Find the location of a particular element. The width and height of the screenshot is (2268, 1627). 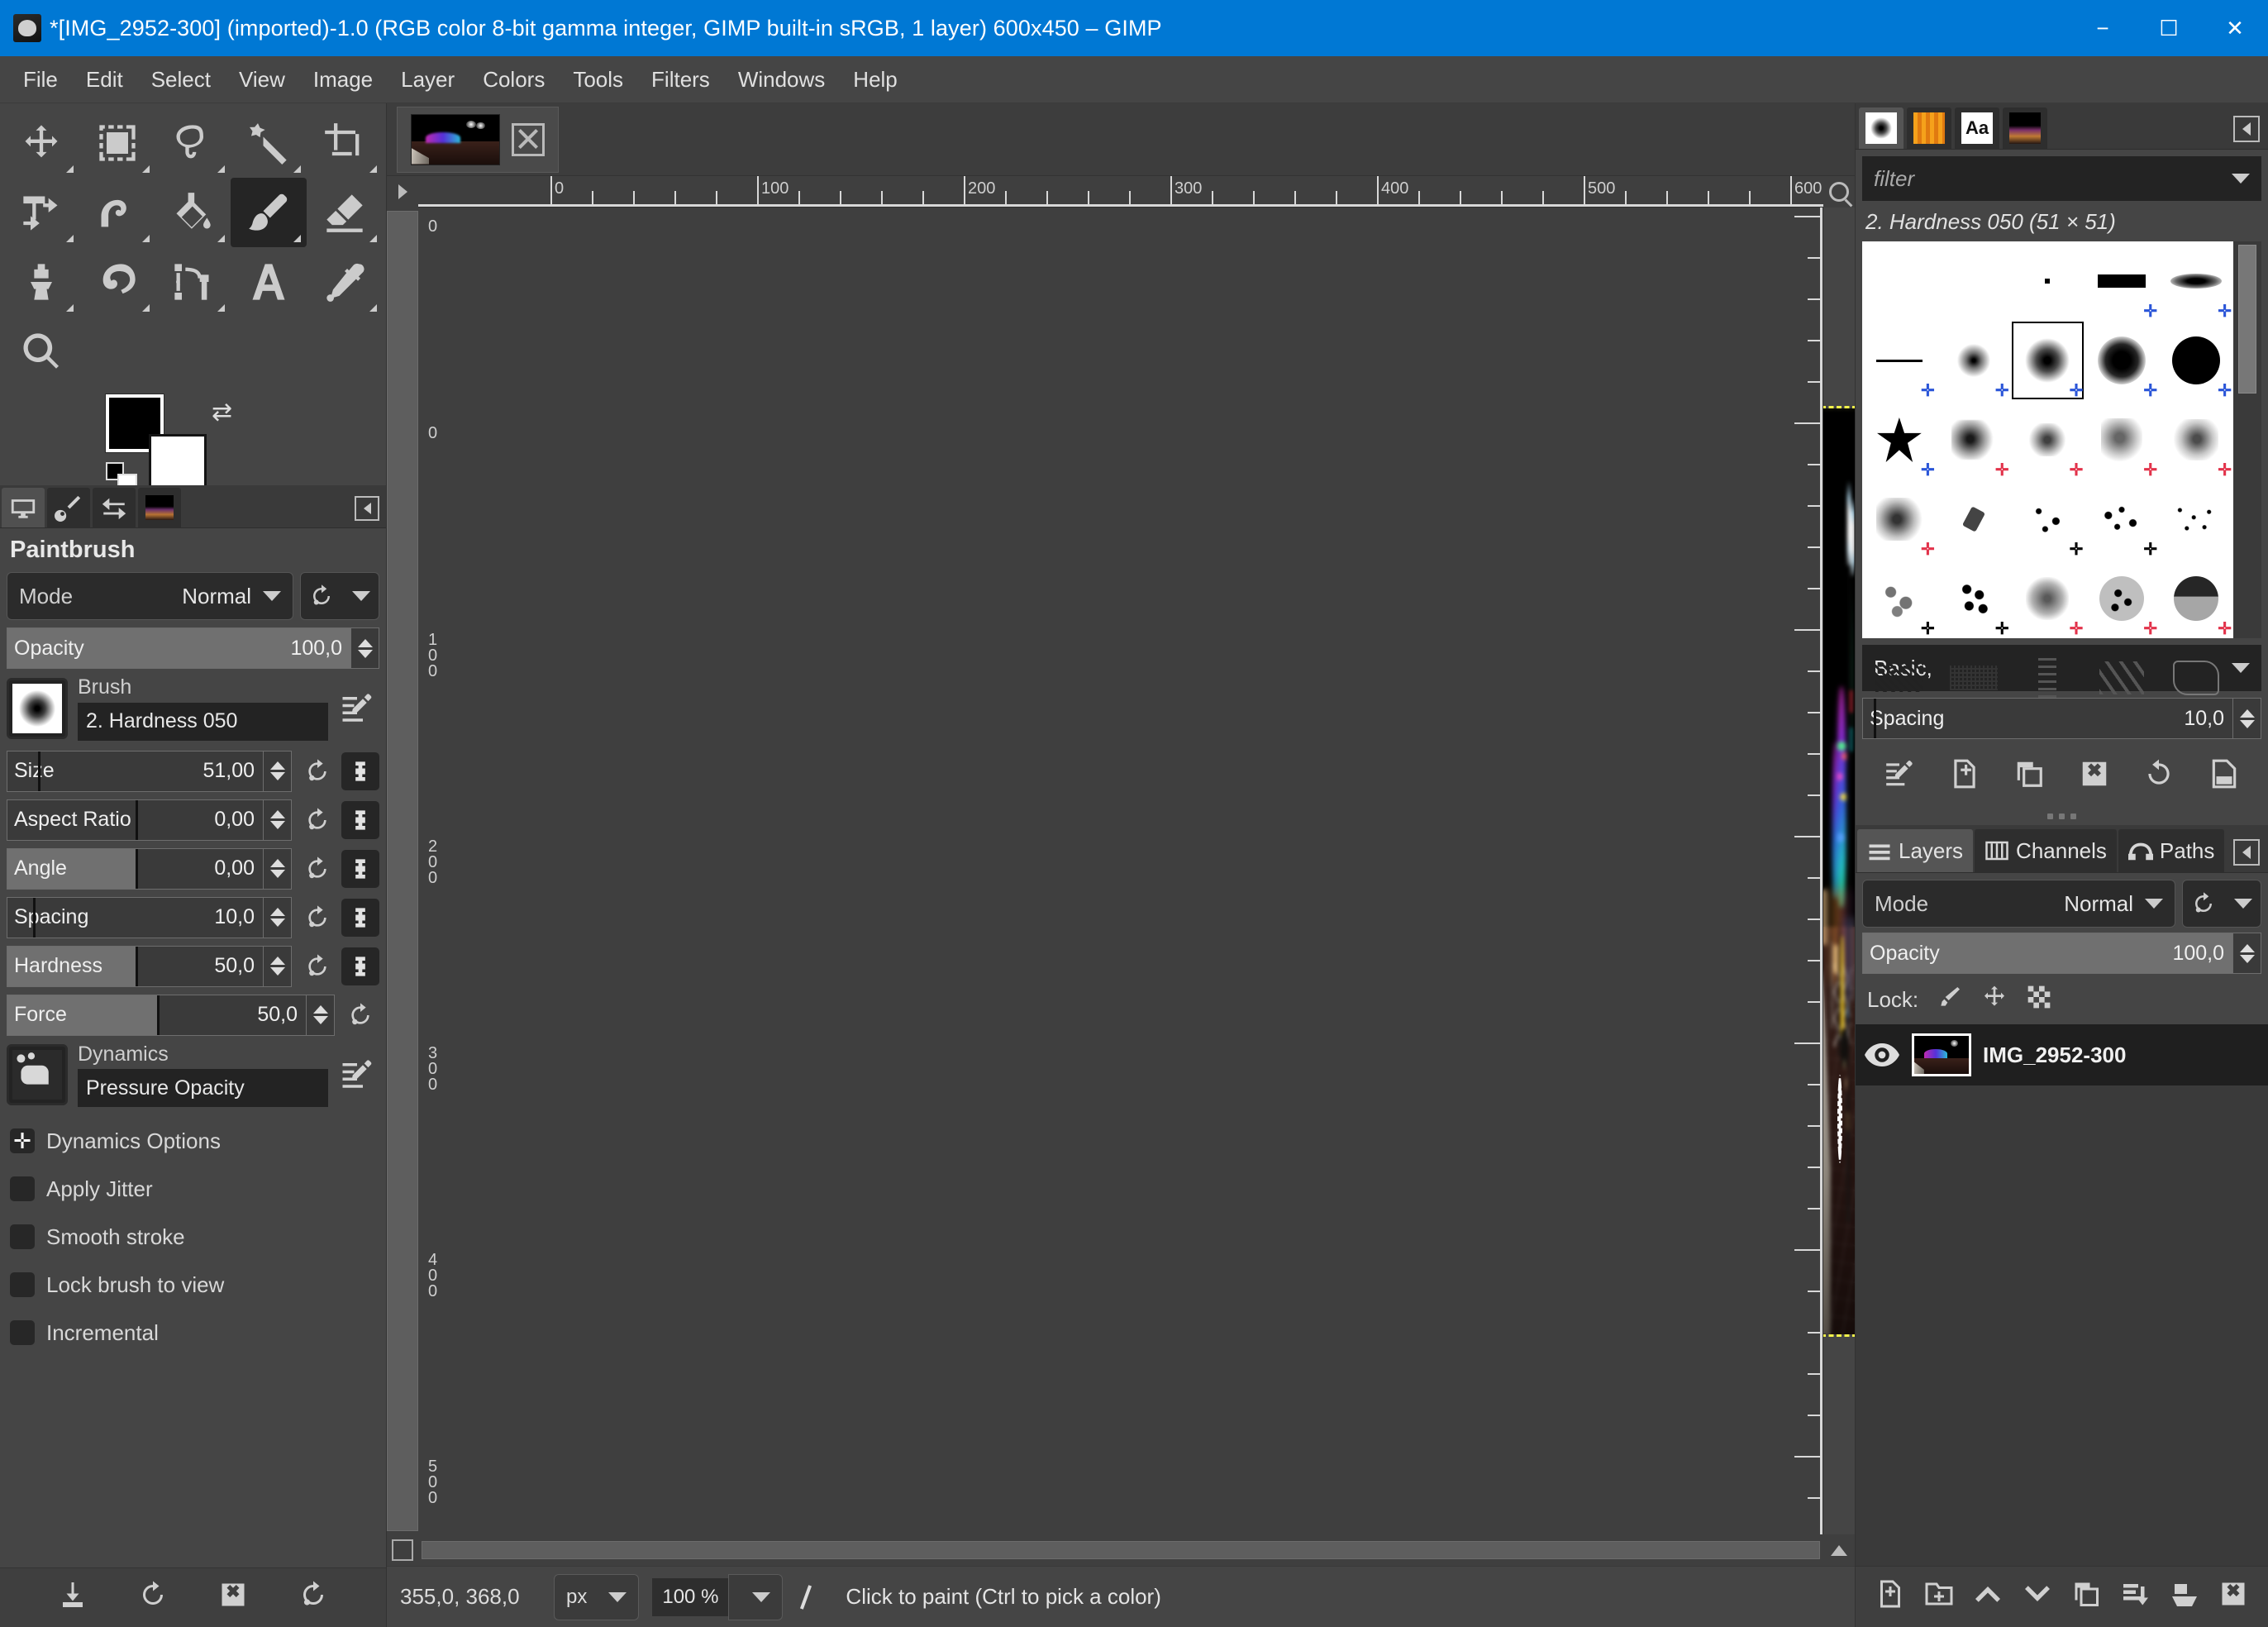

open-as-image-icon is located at coordinates (2224, 776).